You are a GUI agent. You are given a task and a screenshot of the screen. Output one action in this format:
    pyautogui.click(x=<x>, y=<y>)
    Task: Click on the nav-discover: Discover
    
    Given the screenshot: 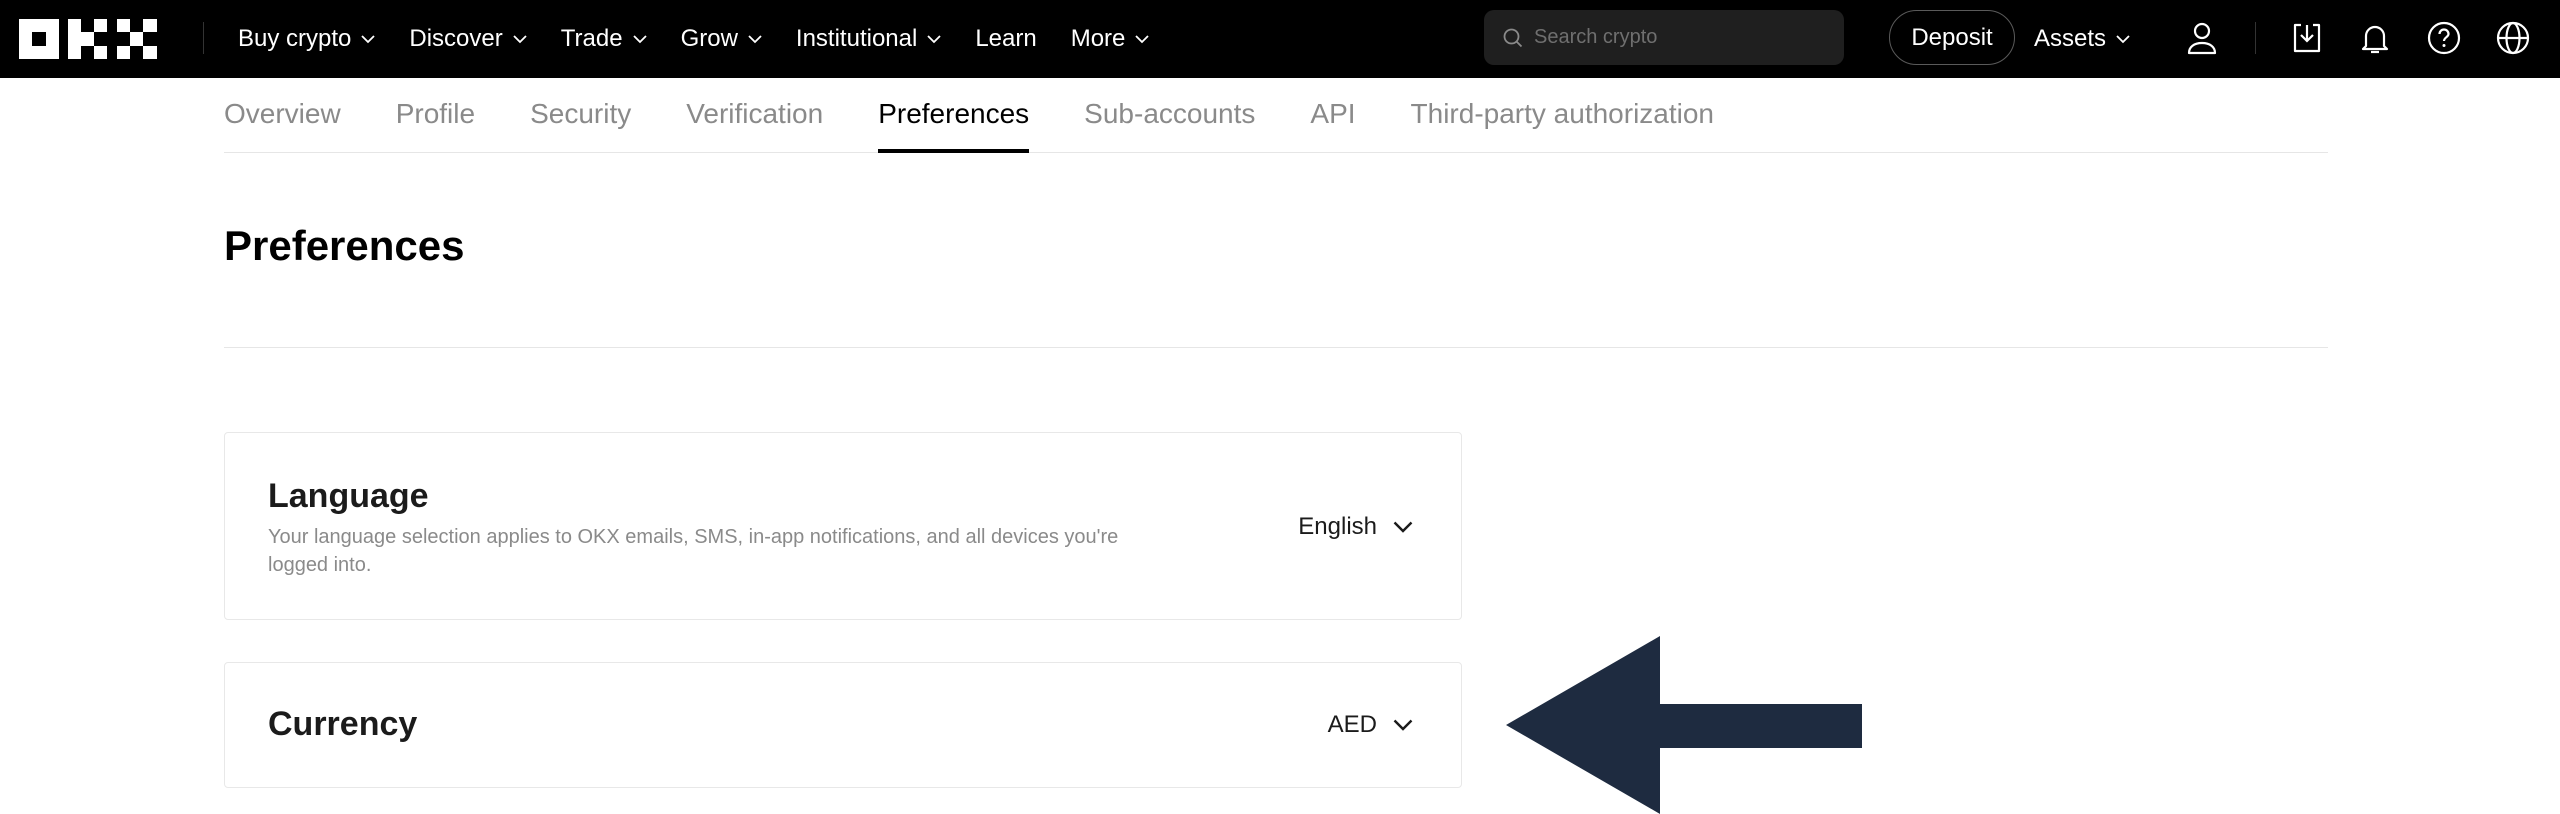 What is the action you would take?
    pyautogui.click(x=468, y=39)
    